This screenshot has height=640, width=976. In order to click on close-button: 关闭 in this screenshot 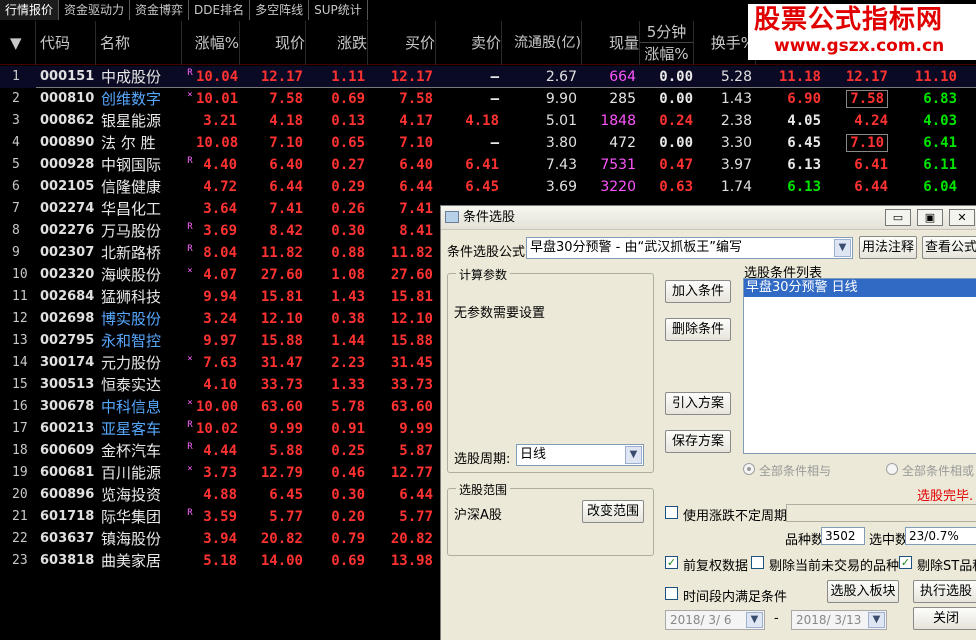, I will do `click(944, 618)`.